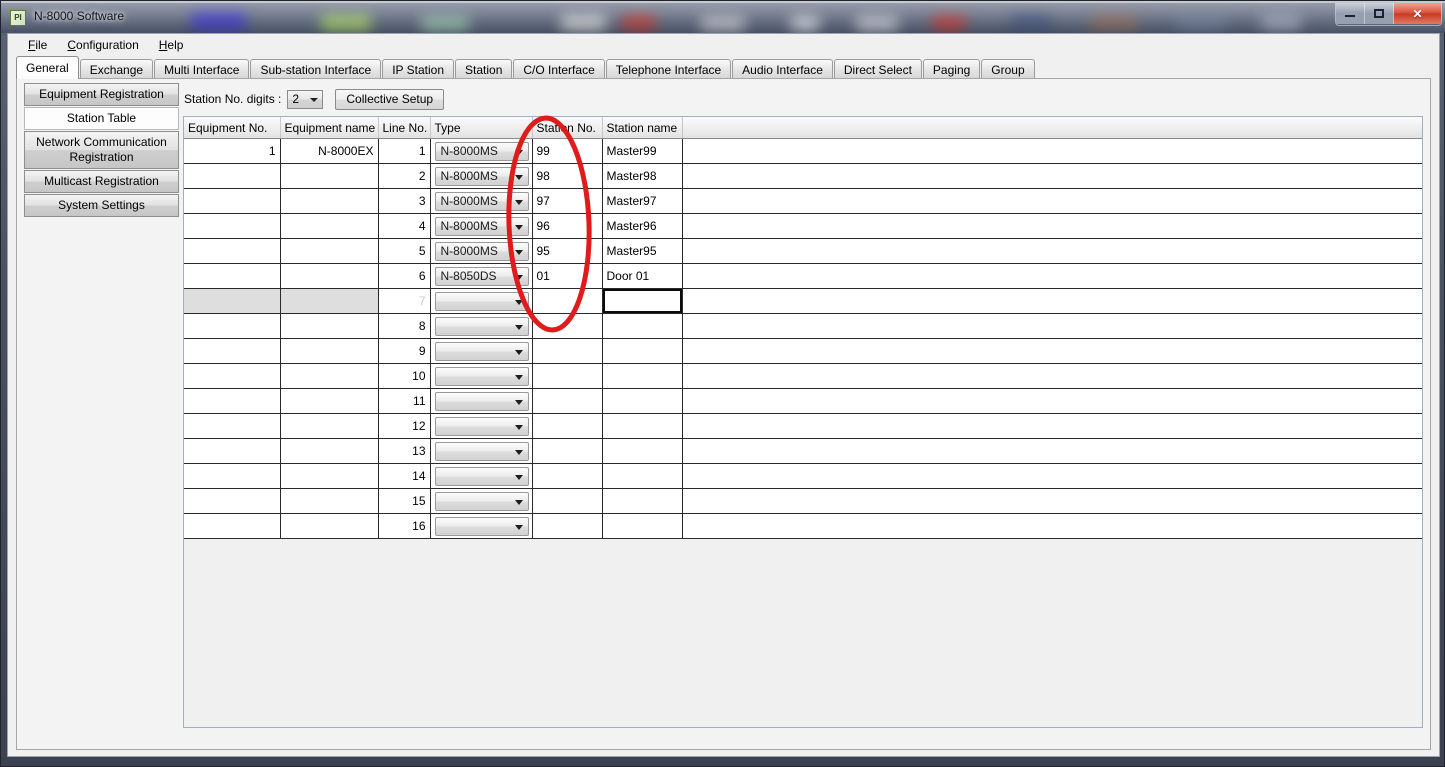  What do you see at coordinates (101, 181) in the screenshot?
I see `sidebar-item-multicast-registration: Multicast Registration` at bounding box center [101, 181].